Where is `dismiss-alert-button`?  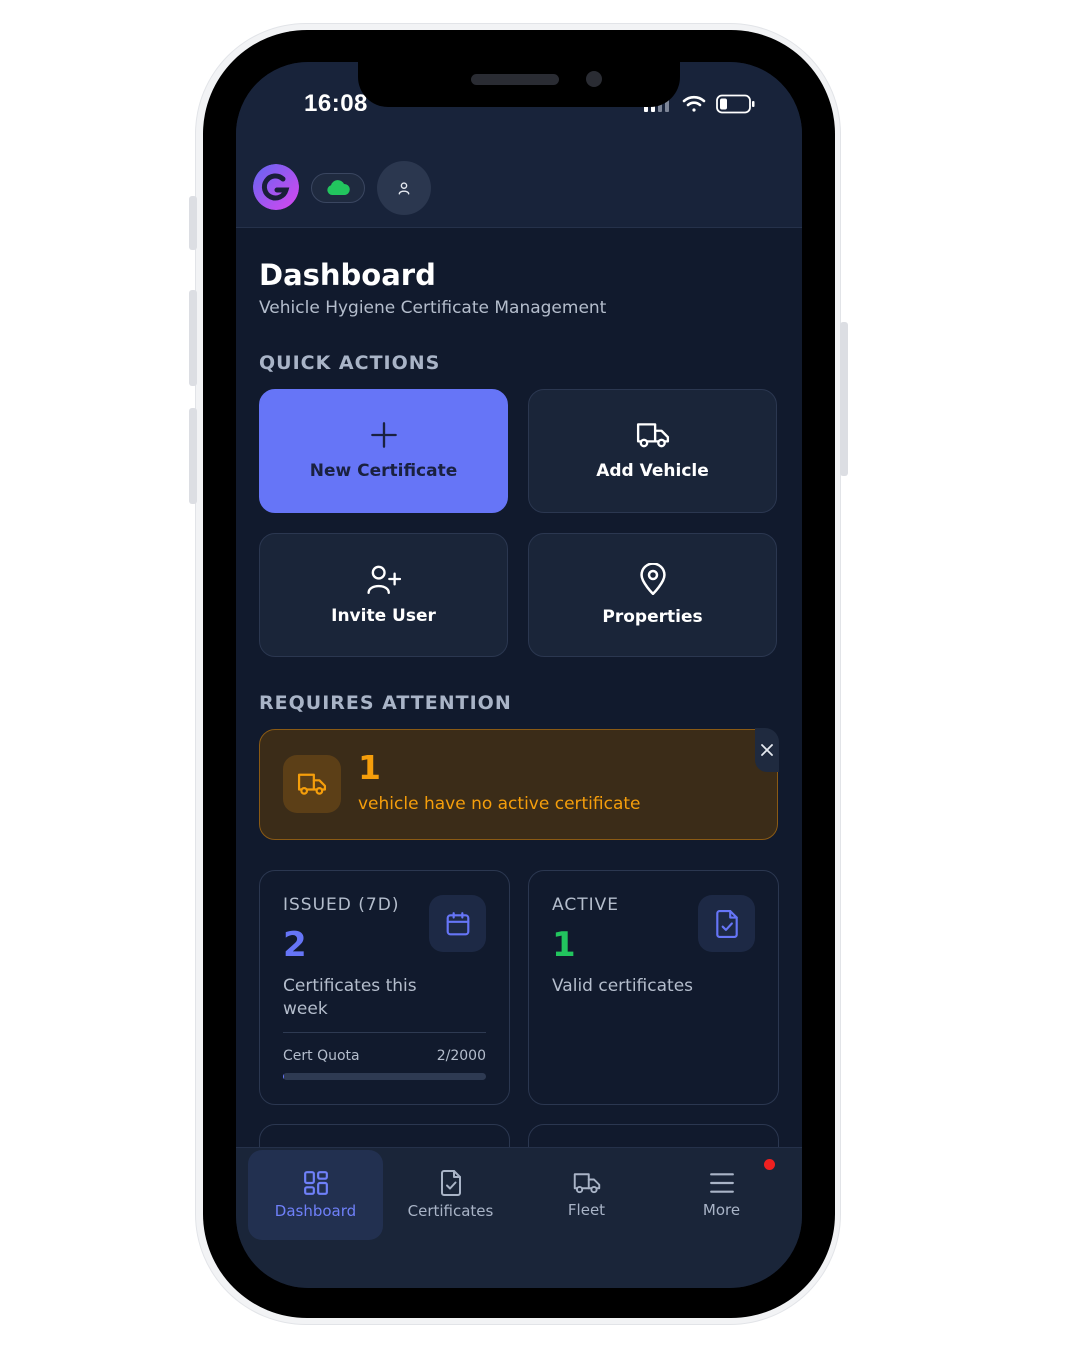 dismiss-alert-button is located at coordinates (767, 750).